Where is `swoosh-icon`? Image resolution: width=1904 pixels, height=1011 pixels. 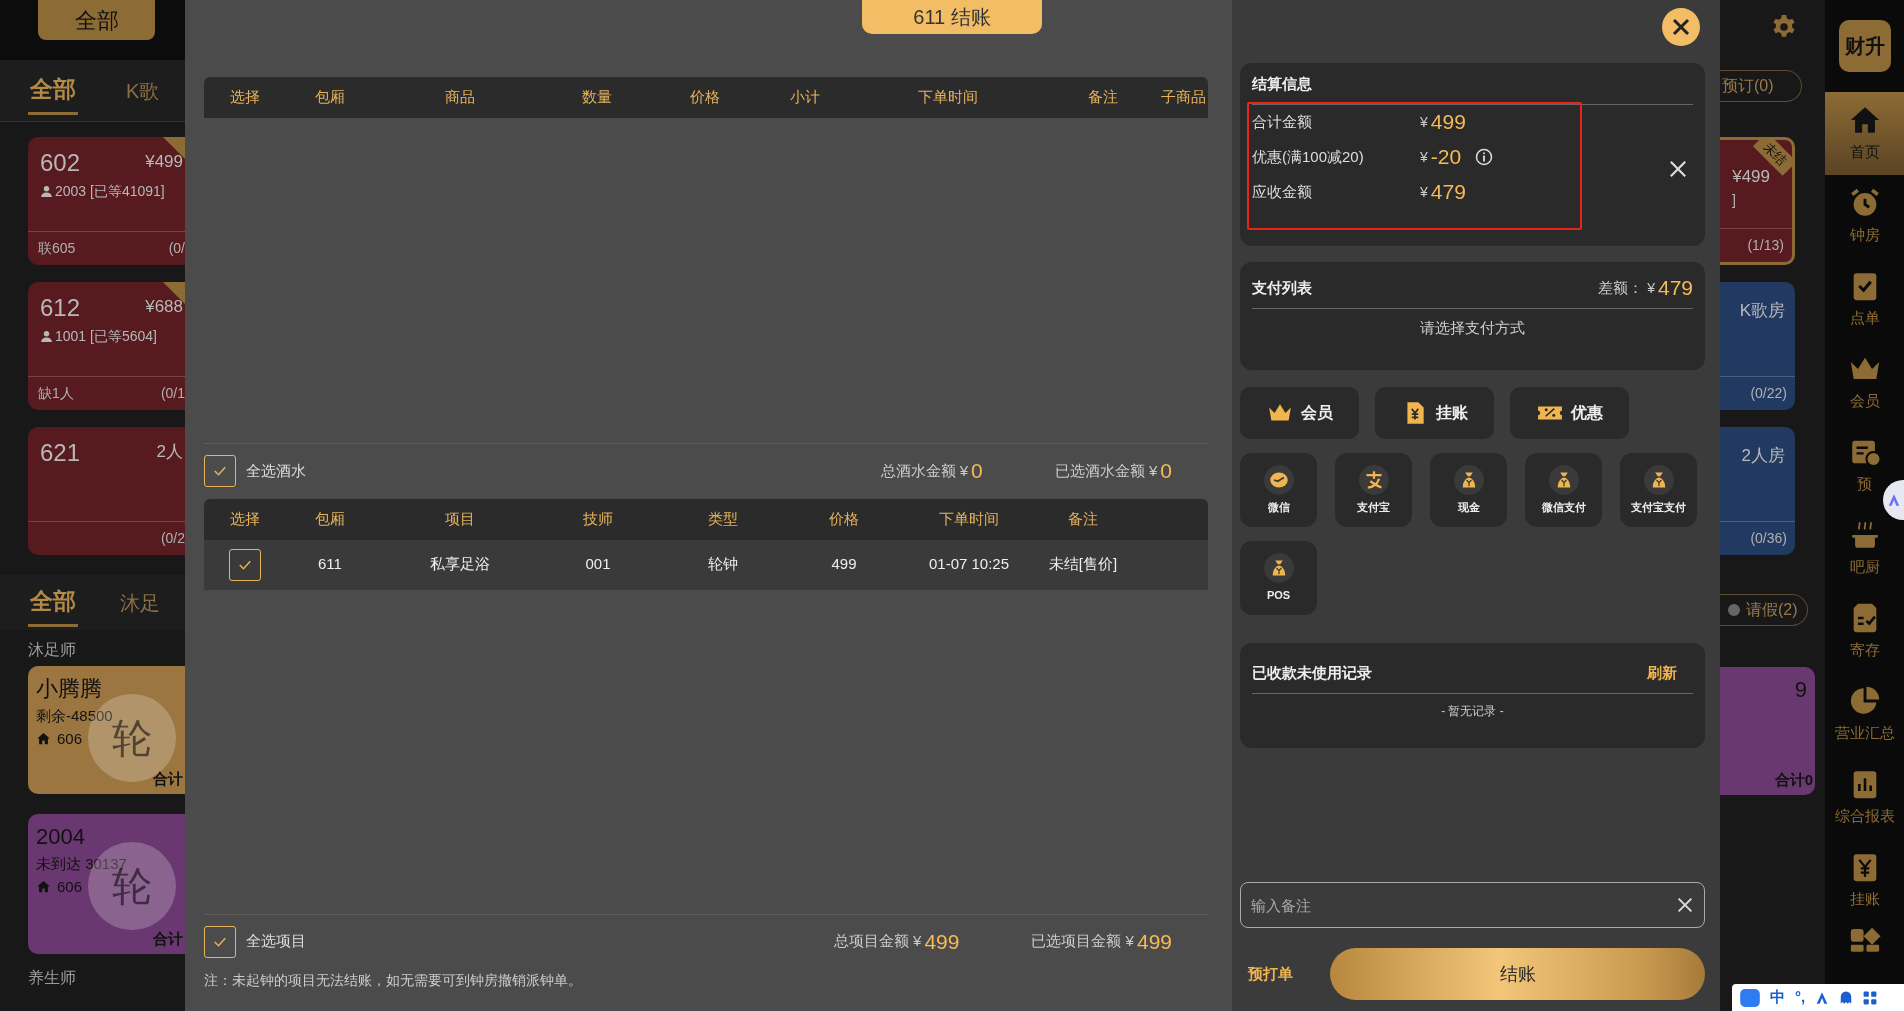
swoosh-icon is located at coordinates (1373, 479).